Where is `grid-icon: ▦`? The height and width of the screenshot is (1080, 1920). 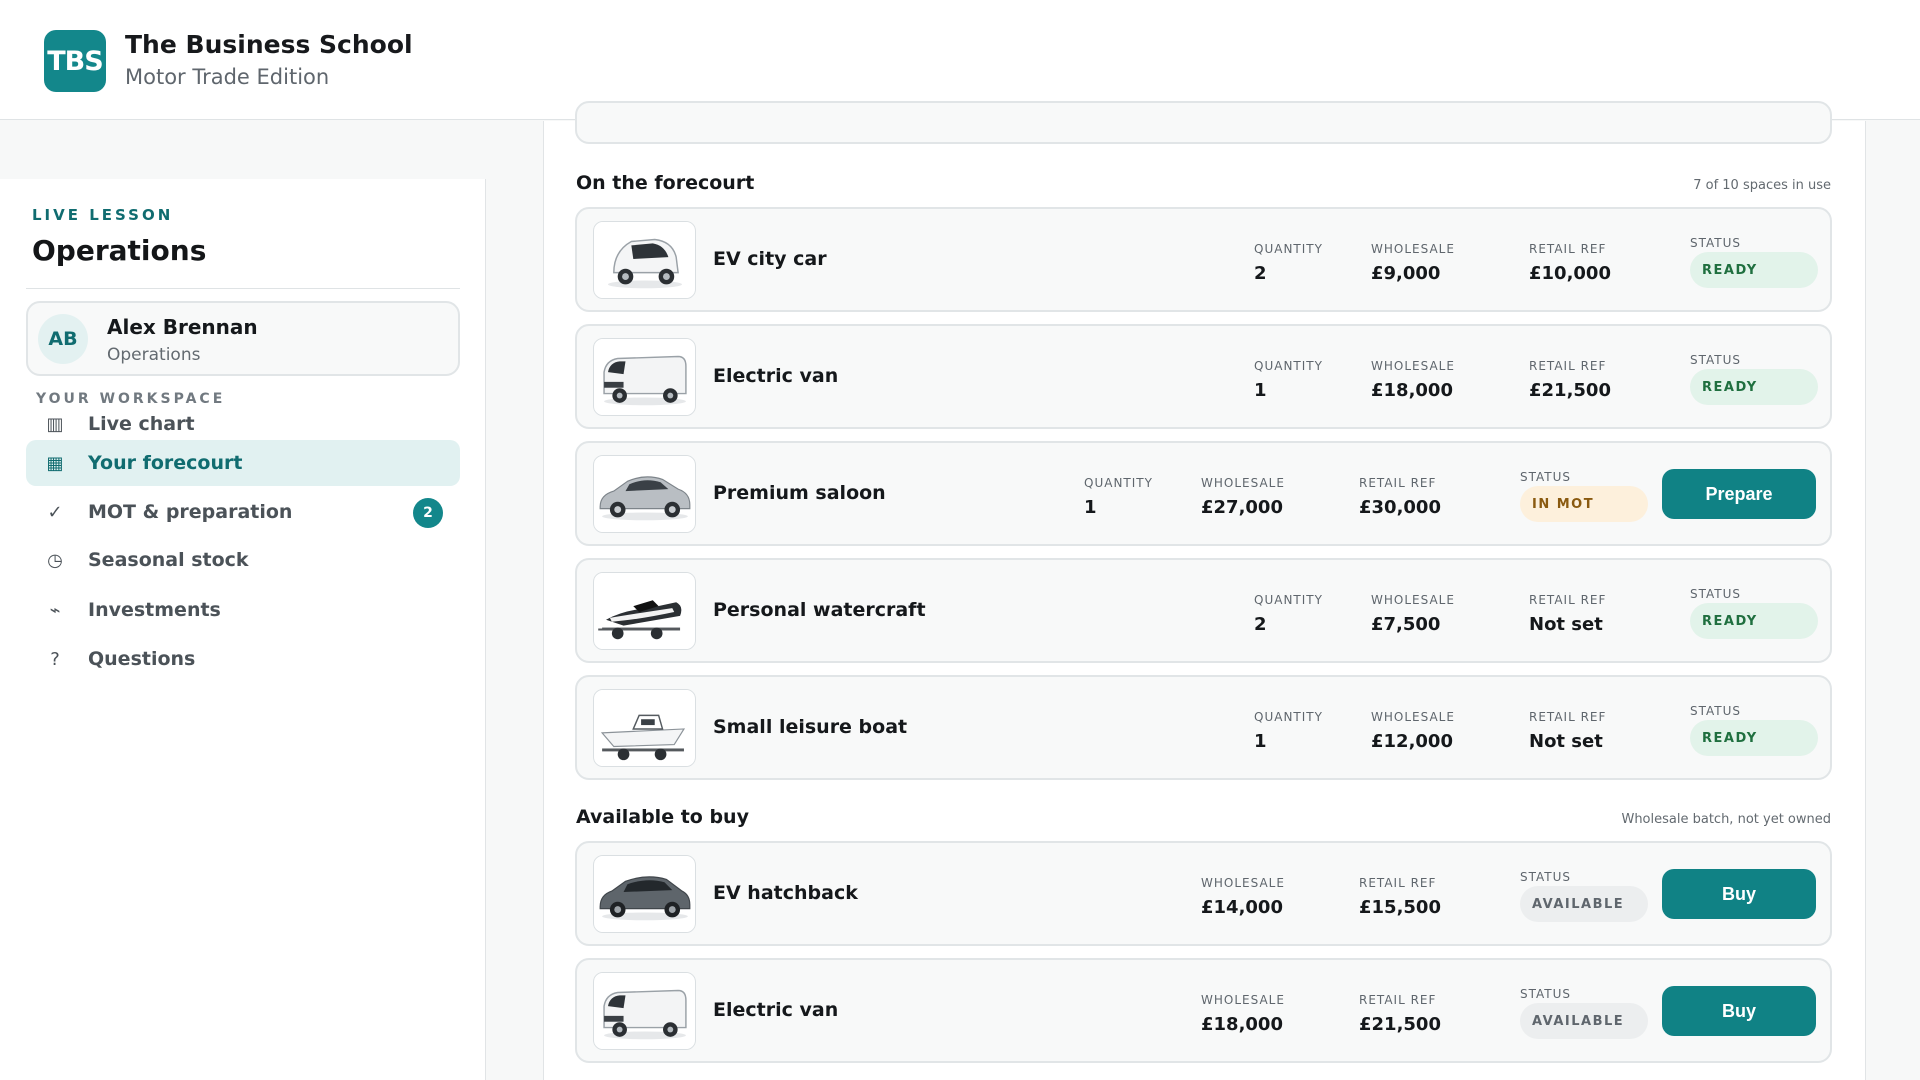
grid-icon: ▦ is located at coordinates (55, 463).